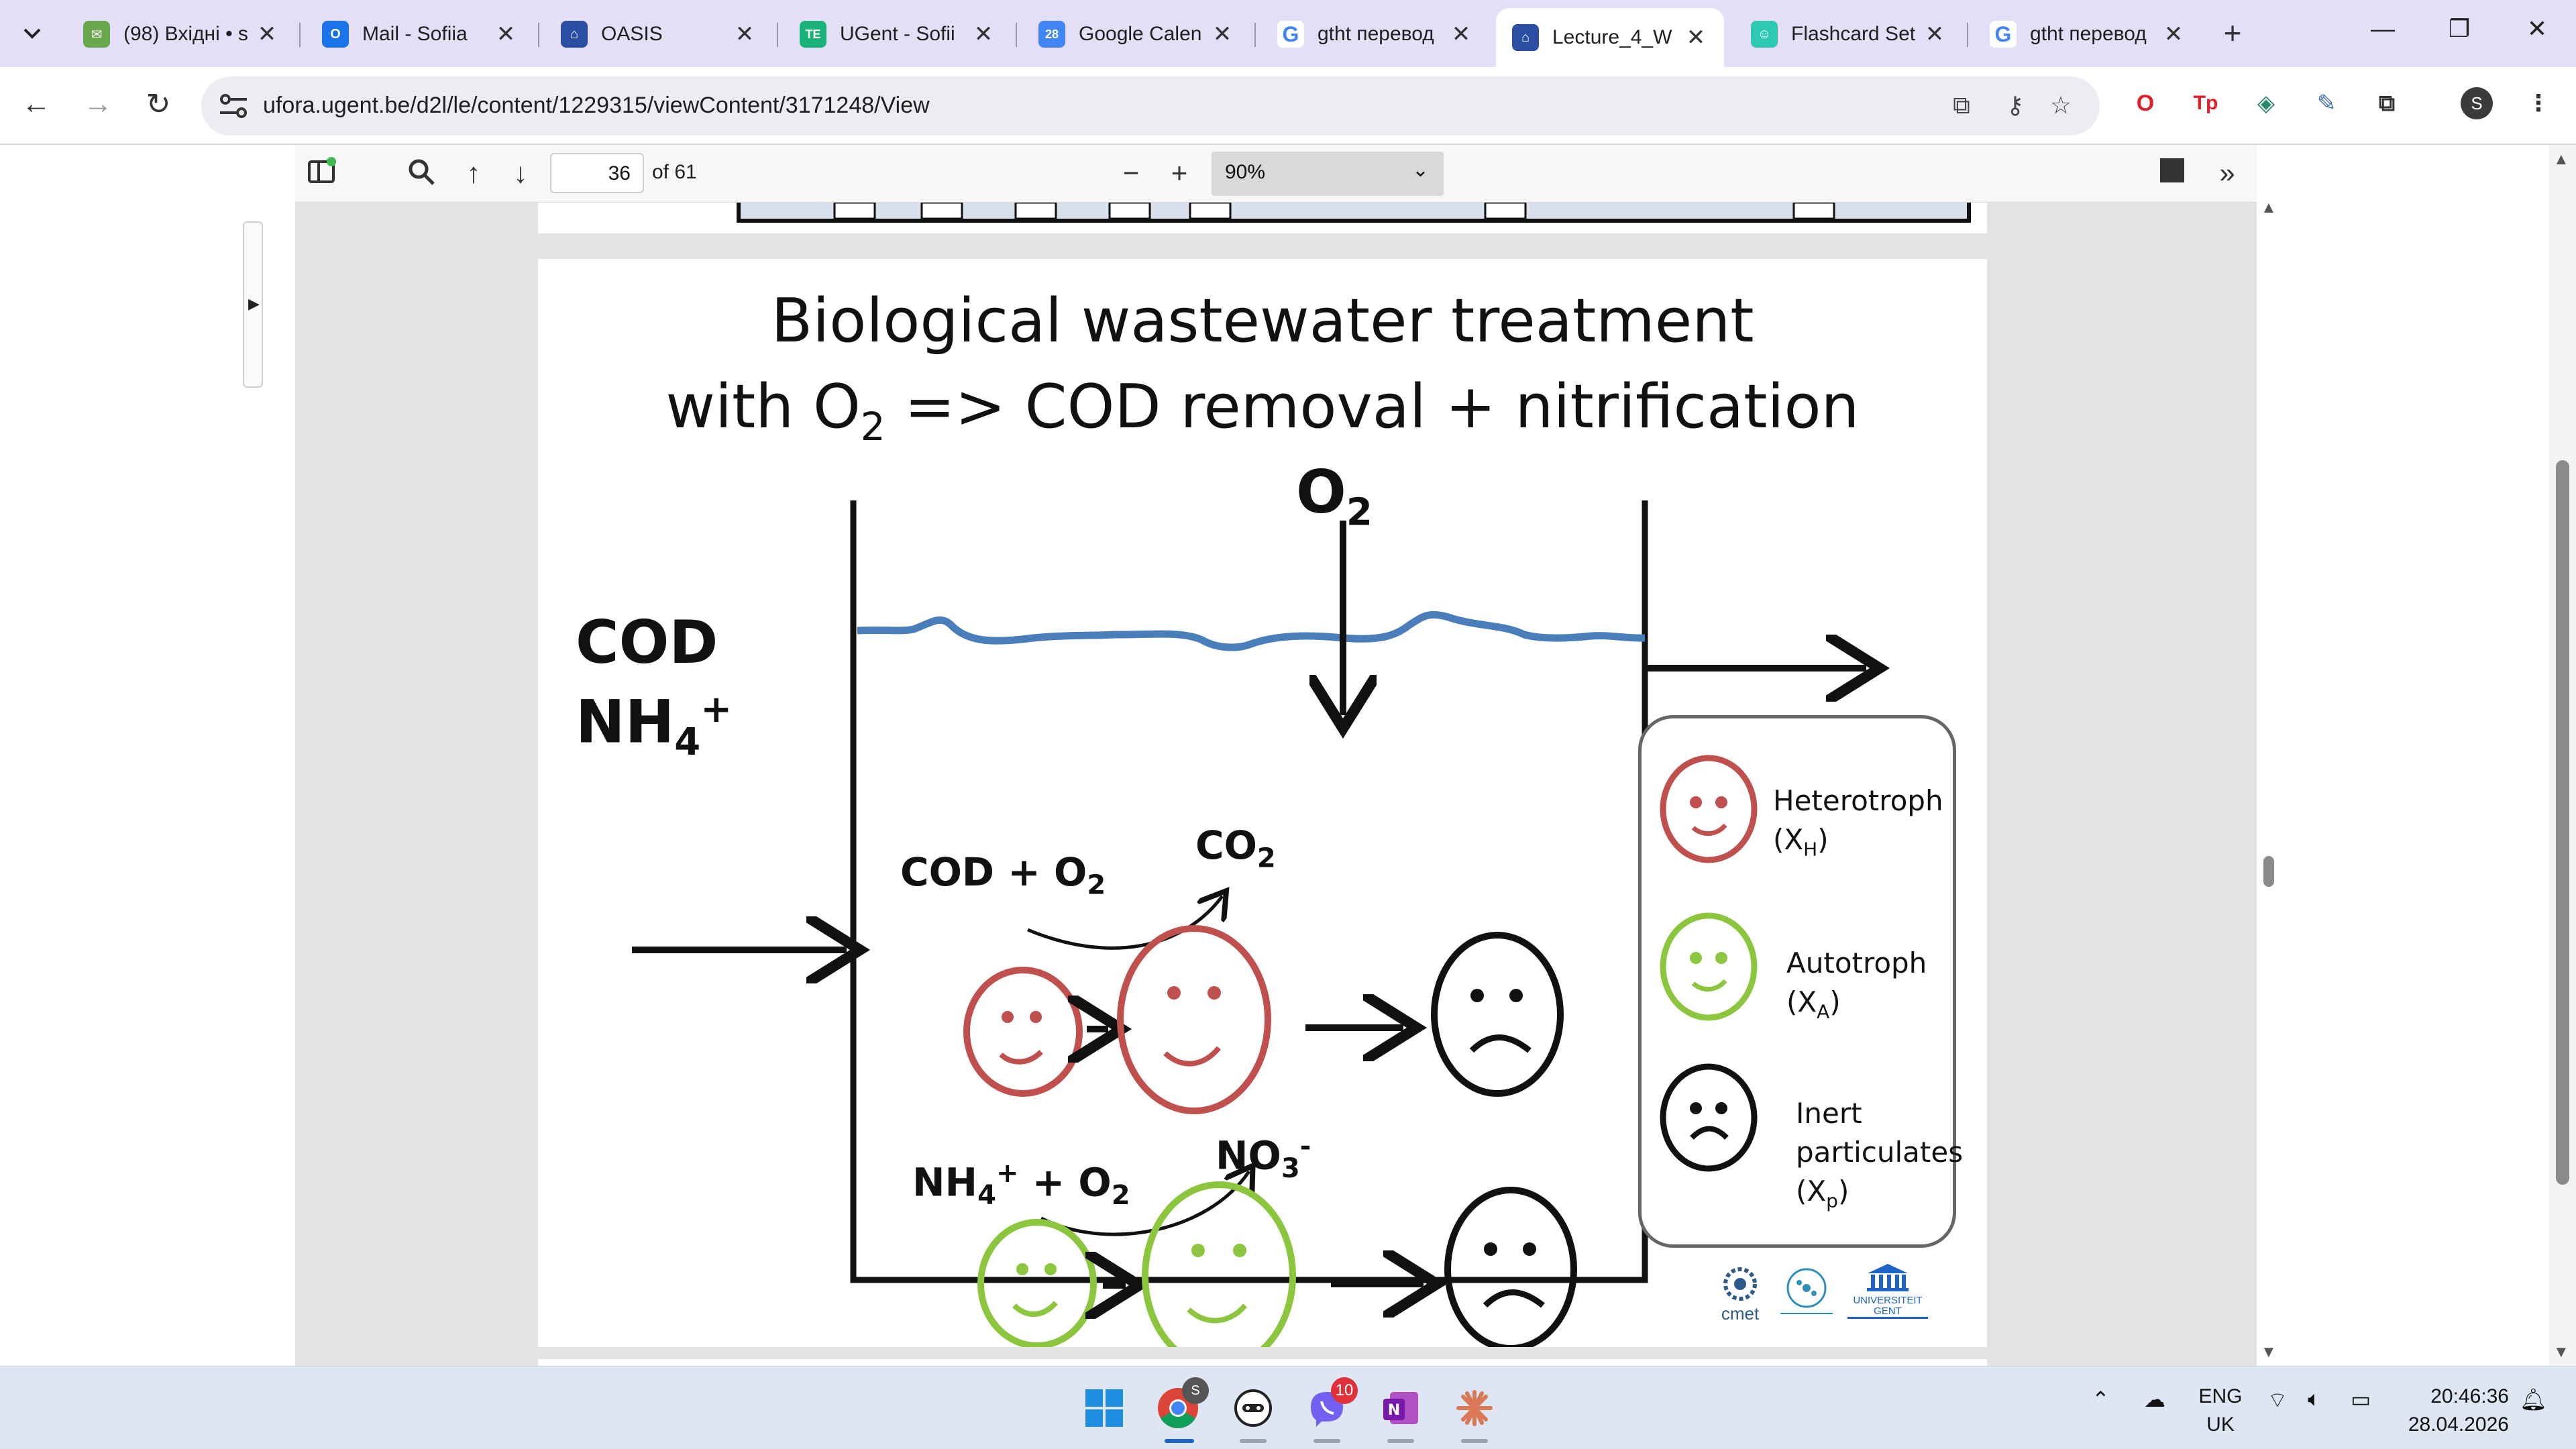  Describe the element at coordinates (2268, 871) in the screenshot. I see `pdf-scroll-thumb` at that location.